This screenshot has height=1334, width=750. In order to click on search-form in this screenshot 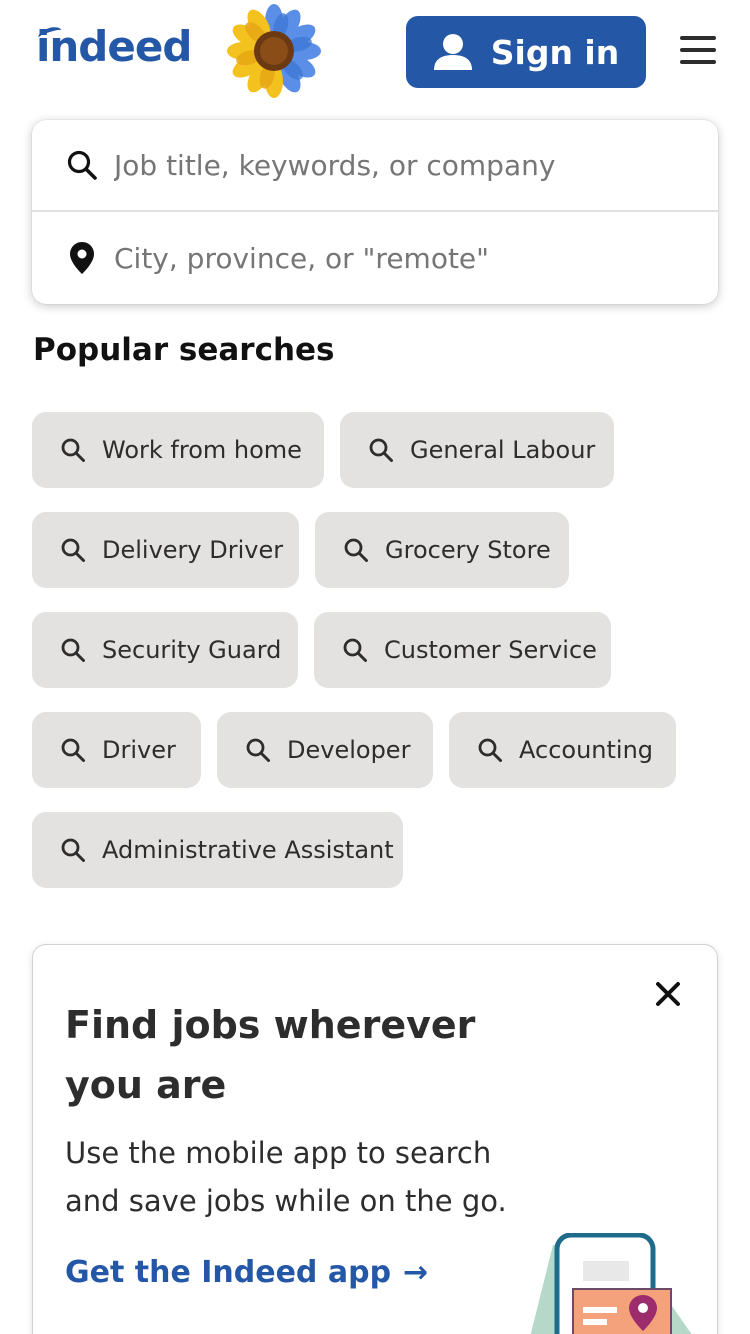, I will do `click(375, 212)`.